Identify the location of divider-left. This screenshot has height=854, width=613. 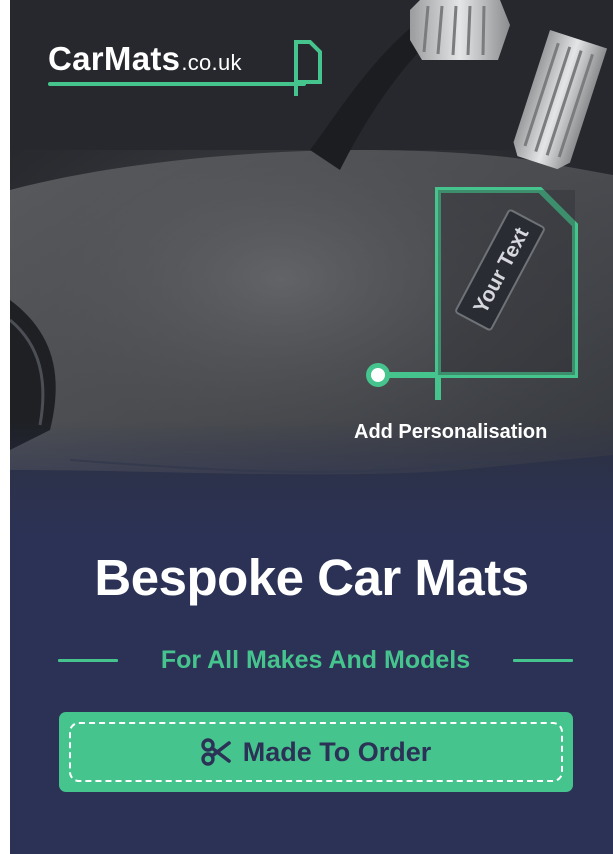
(88, 660).